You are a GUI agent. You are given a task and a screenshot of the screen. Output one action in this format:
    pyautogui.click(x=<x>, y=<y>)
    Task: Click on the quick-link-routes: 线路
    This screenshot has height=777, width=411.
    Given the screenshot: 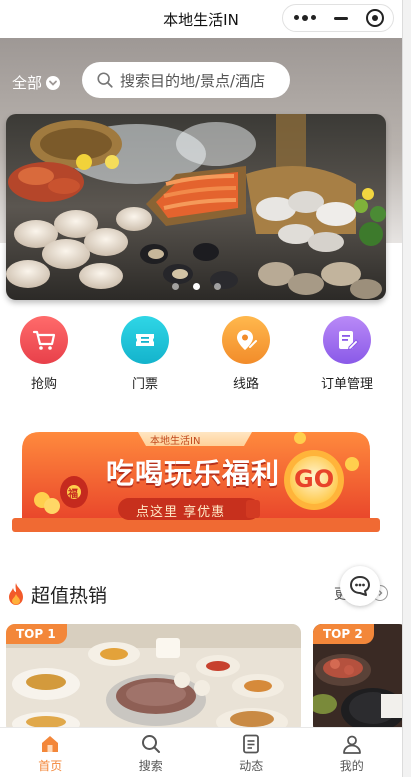 What is the action you would take?
    pyautogui.click(x=246, y=354)
    